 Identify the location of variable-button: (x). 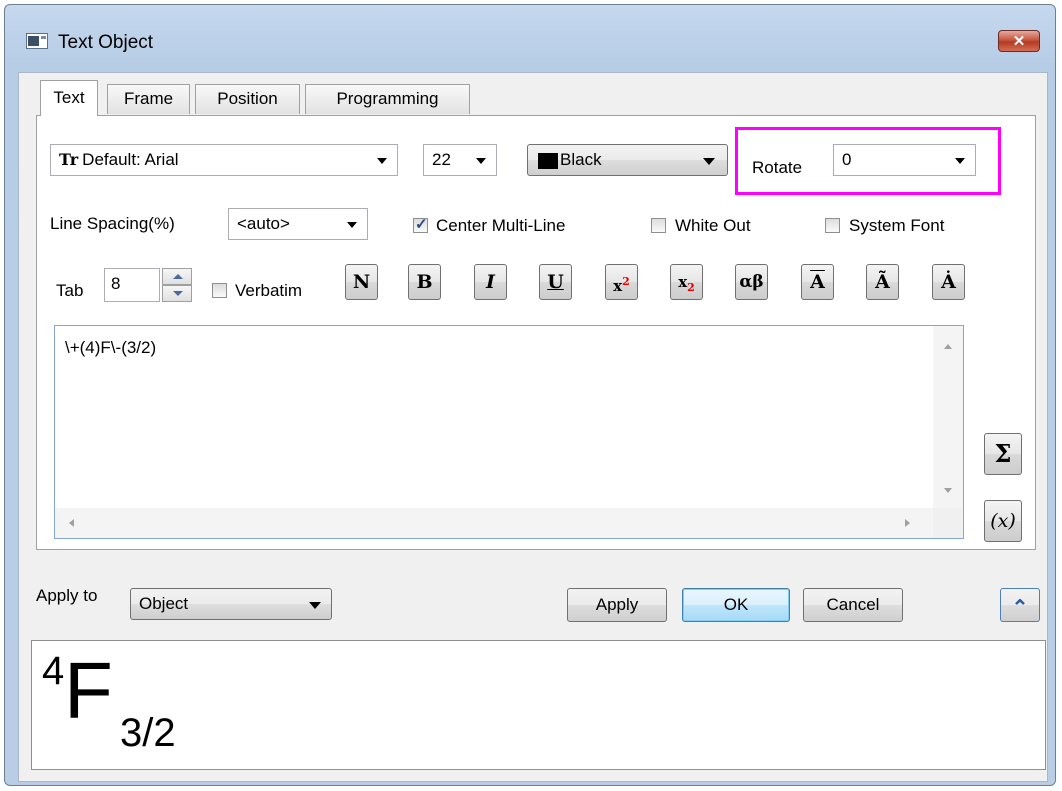
(1003, 521).